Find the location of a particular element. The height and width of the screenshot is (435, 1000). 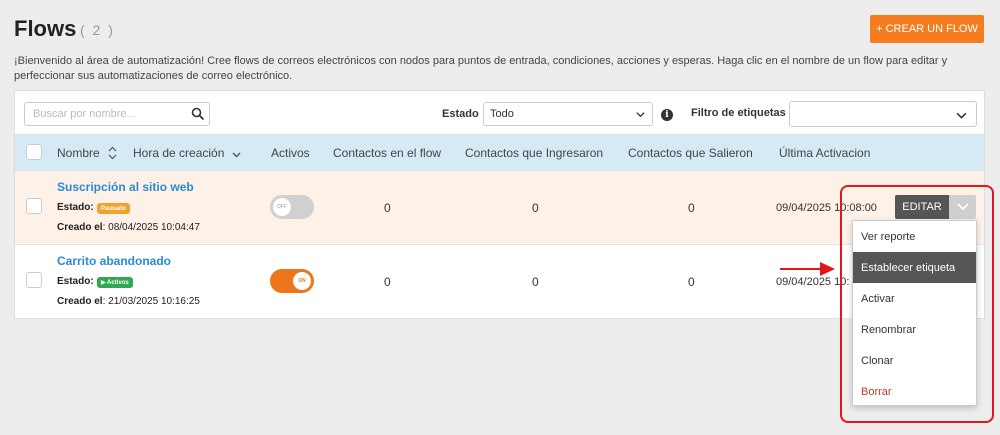

toggle-knob: ON is located at coordinates (302, 281).